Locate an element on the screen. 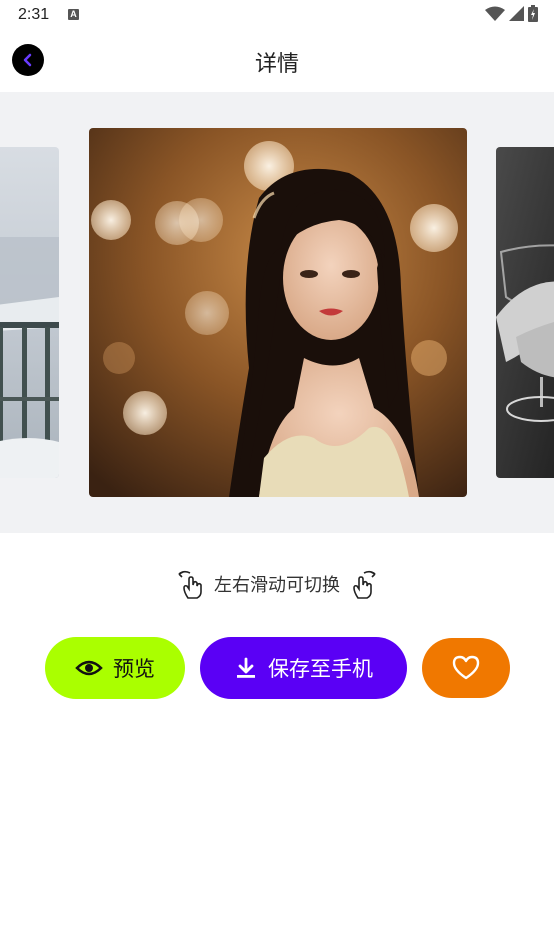 This screenshot has width=554, height=944. action-bar: 预览 保存至手机 is located at coordinates (277, 668).